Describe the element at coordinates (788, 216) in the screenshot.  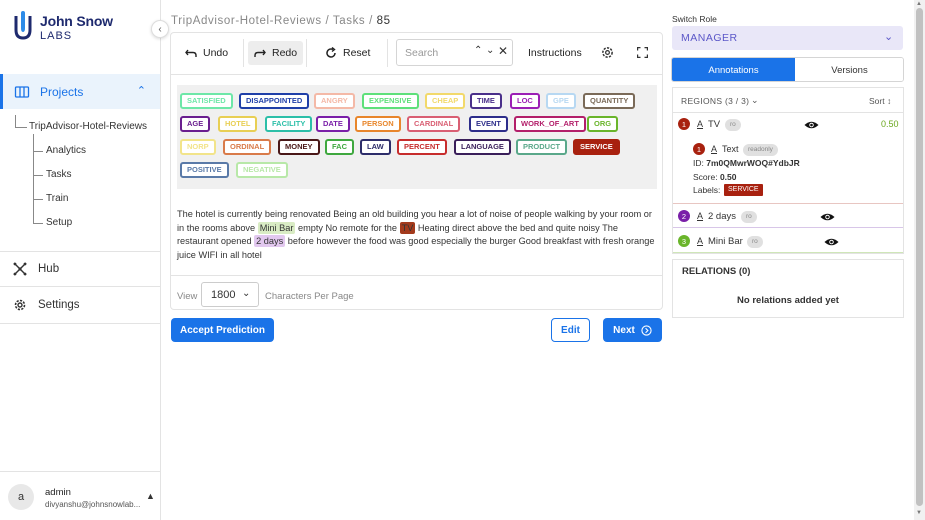
I see `region-item: 2 A 2 days ro` at that location.